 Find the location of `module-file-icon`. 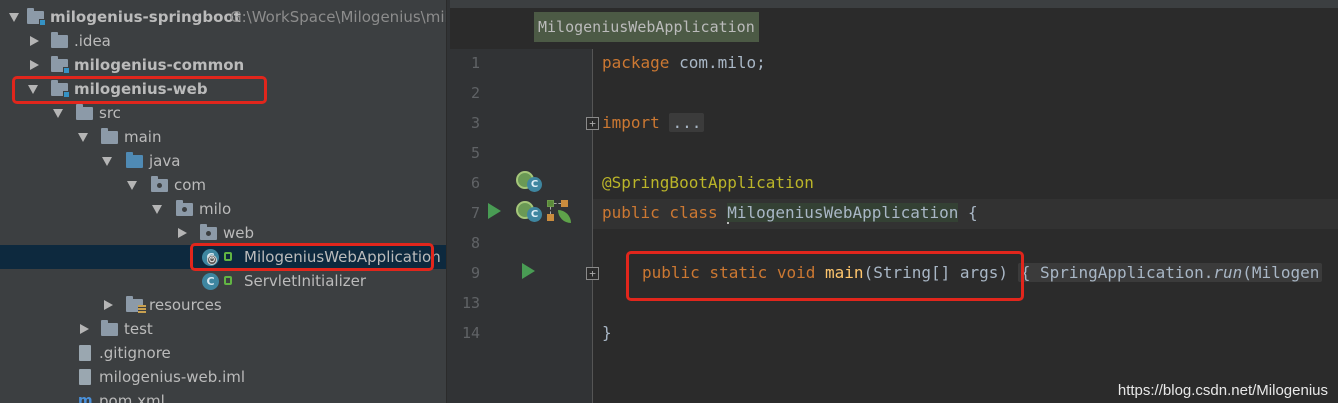

module-file-icon is located at coordinates (85, 377).